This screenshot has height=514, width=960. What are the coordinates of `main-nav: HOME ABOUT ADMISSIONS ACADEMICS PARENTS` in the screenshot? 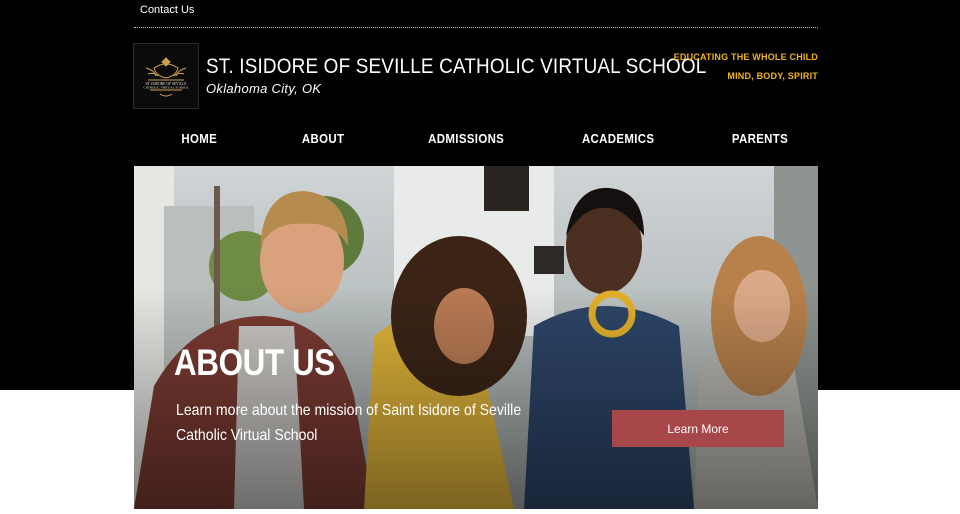 It's located at (480, 141).